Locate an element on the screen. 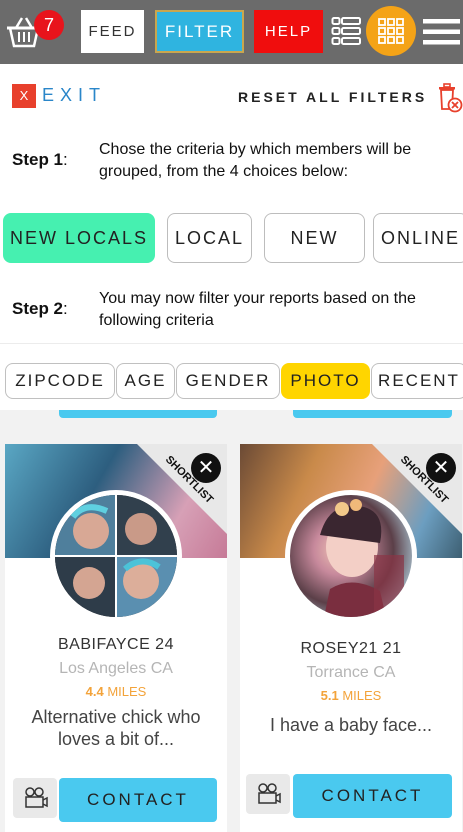 The width and height of the screenshot is (463, 832). exit-link: EXIT is located at coordinates (74, 95).